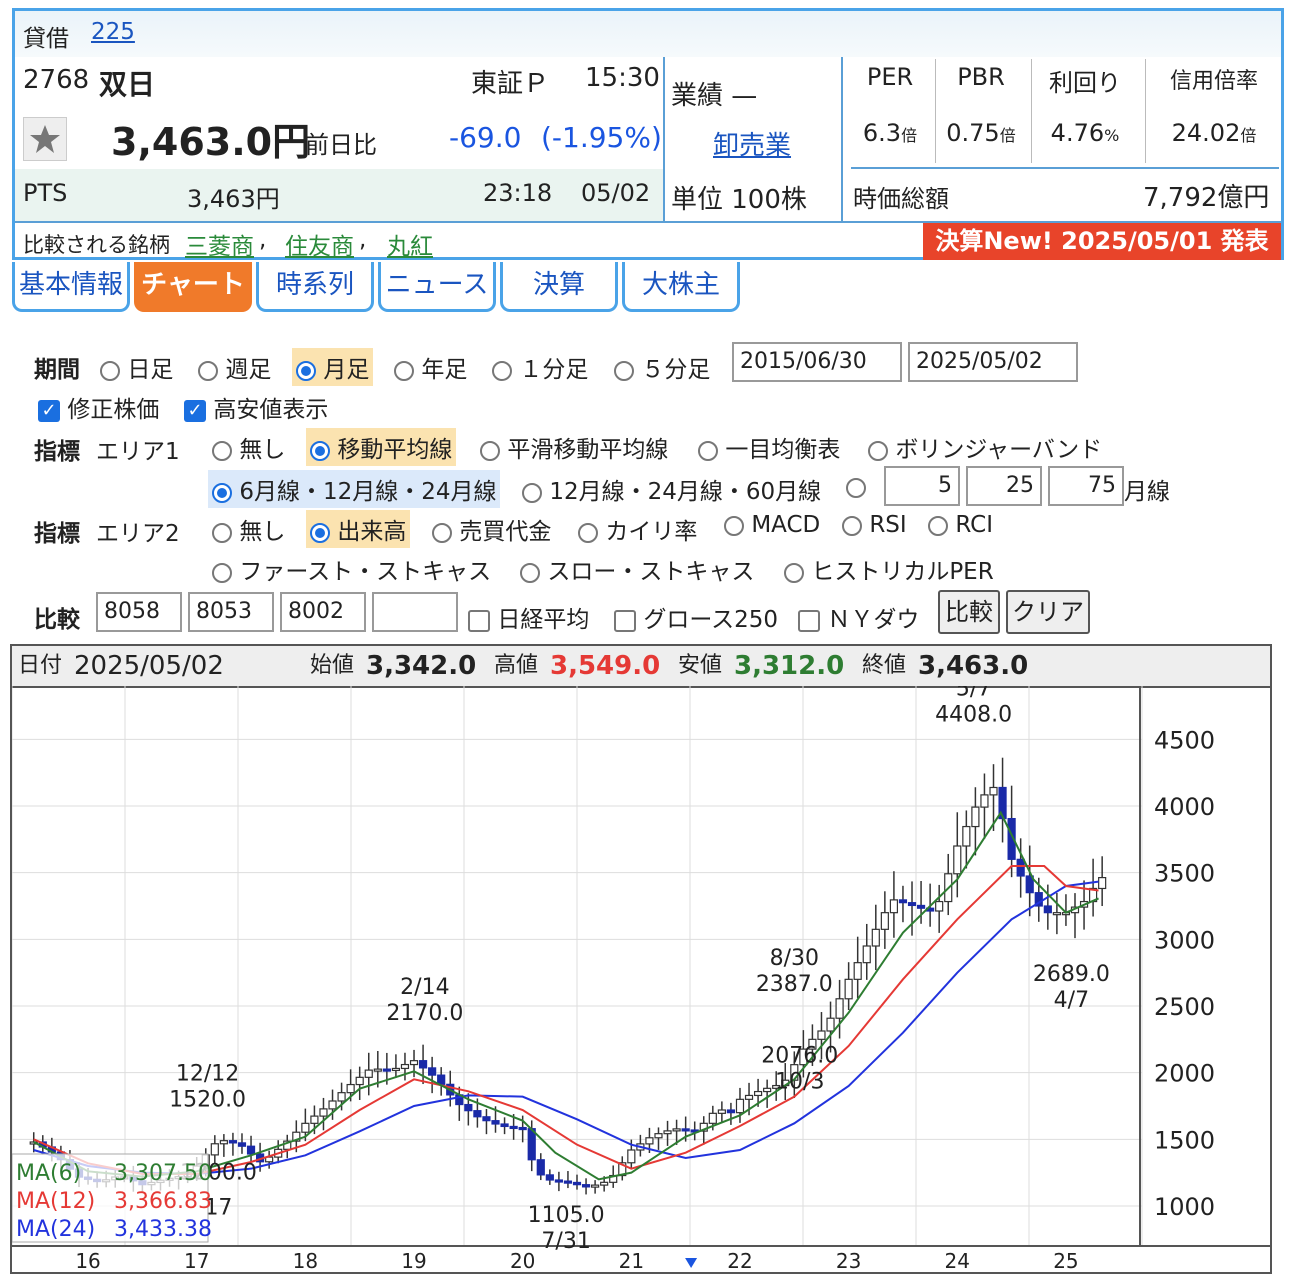 This screenshot has height=1274, width=1298. What do you see at coordinates (437, 287) in the screenshot?
I see `tab-news: ニュース` at bounding box center [437, 287].